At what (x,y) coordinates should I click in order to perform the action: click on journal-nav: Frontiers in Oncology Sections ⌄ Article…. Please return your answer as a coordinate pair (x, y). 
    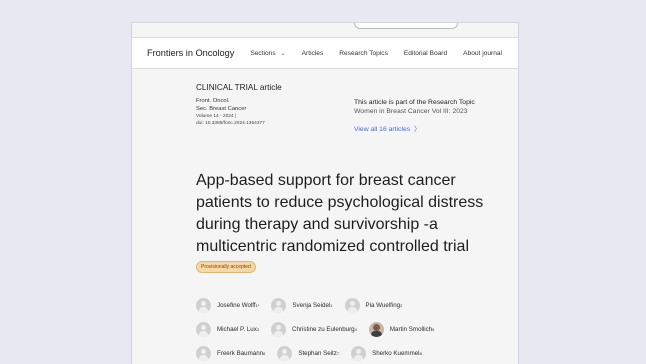
    Looking at the image, I should click on (325, 53).